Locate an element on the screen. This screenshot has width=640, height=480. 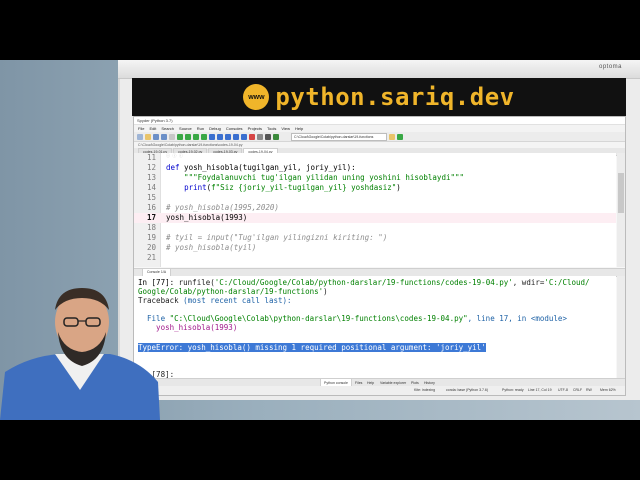
banner-title: python.sariq.dev is located at coordinates (395, 97).